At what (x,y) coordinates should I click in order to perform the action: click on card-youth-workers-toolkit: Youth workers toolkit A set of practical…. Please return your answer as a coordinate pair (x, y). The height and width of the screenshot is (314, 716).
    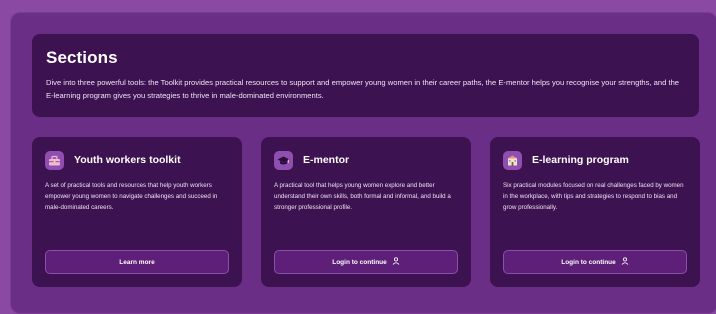
    Looking at the image, I should click on (137, 212).